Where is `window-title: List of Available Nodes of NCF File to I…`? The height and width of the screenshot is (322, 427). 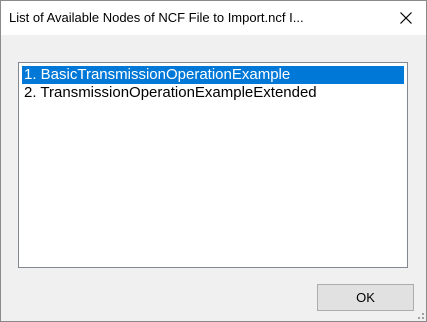
window-title: List of Available Nodes of NCF File to I… is located at coordinates (156, 17).